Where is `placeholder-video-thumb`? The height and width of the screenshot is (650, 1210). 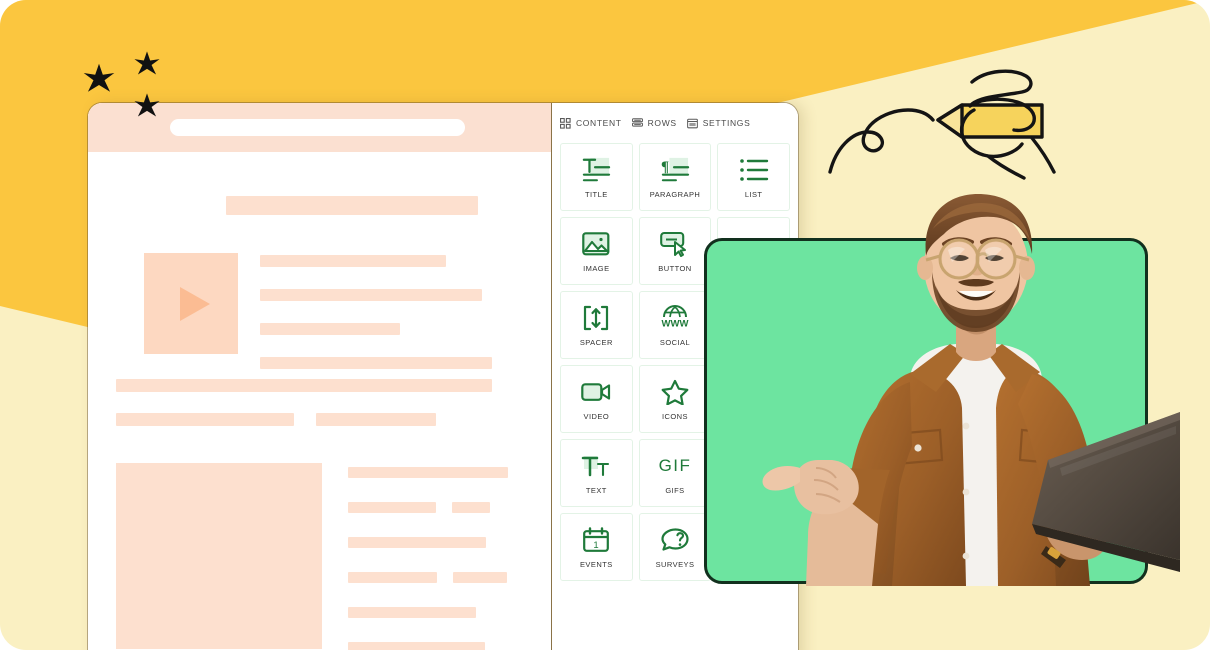
placeholder-video-thumb is located at coordinates (191, 303).